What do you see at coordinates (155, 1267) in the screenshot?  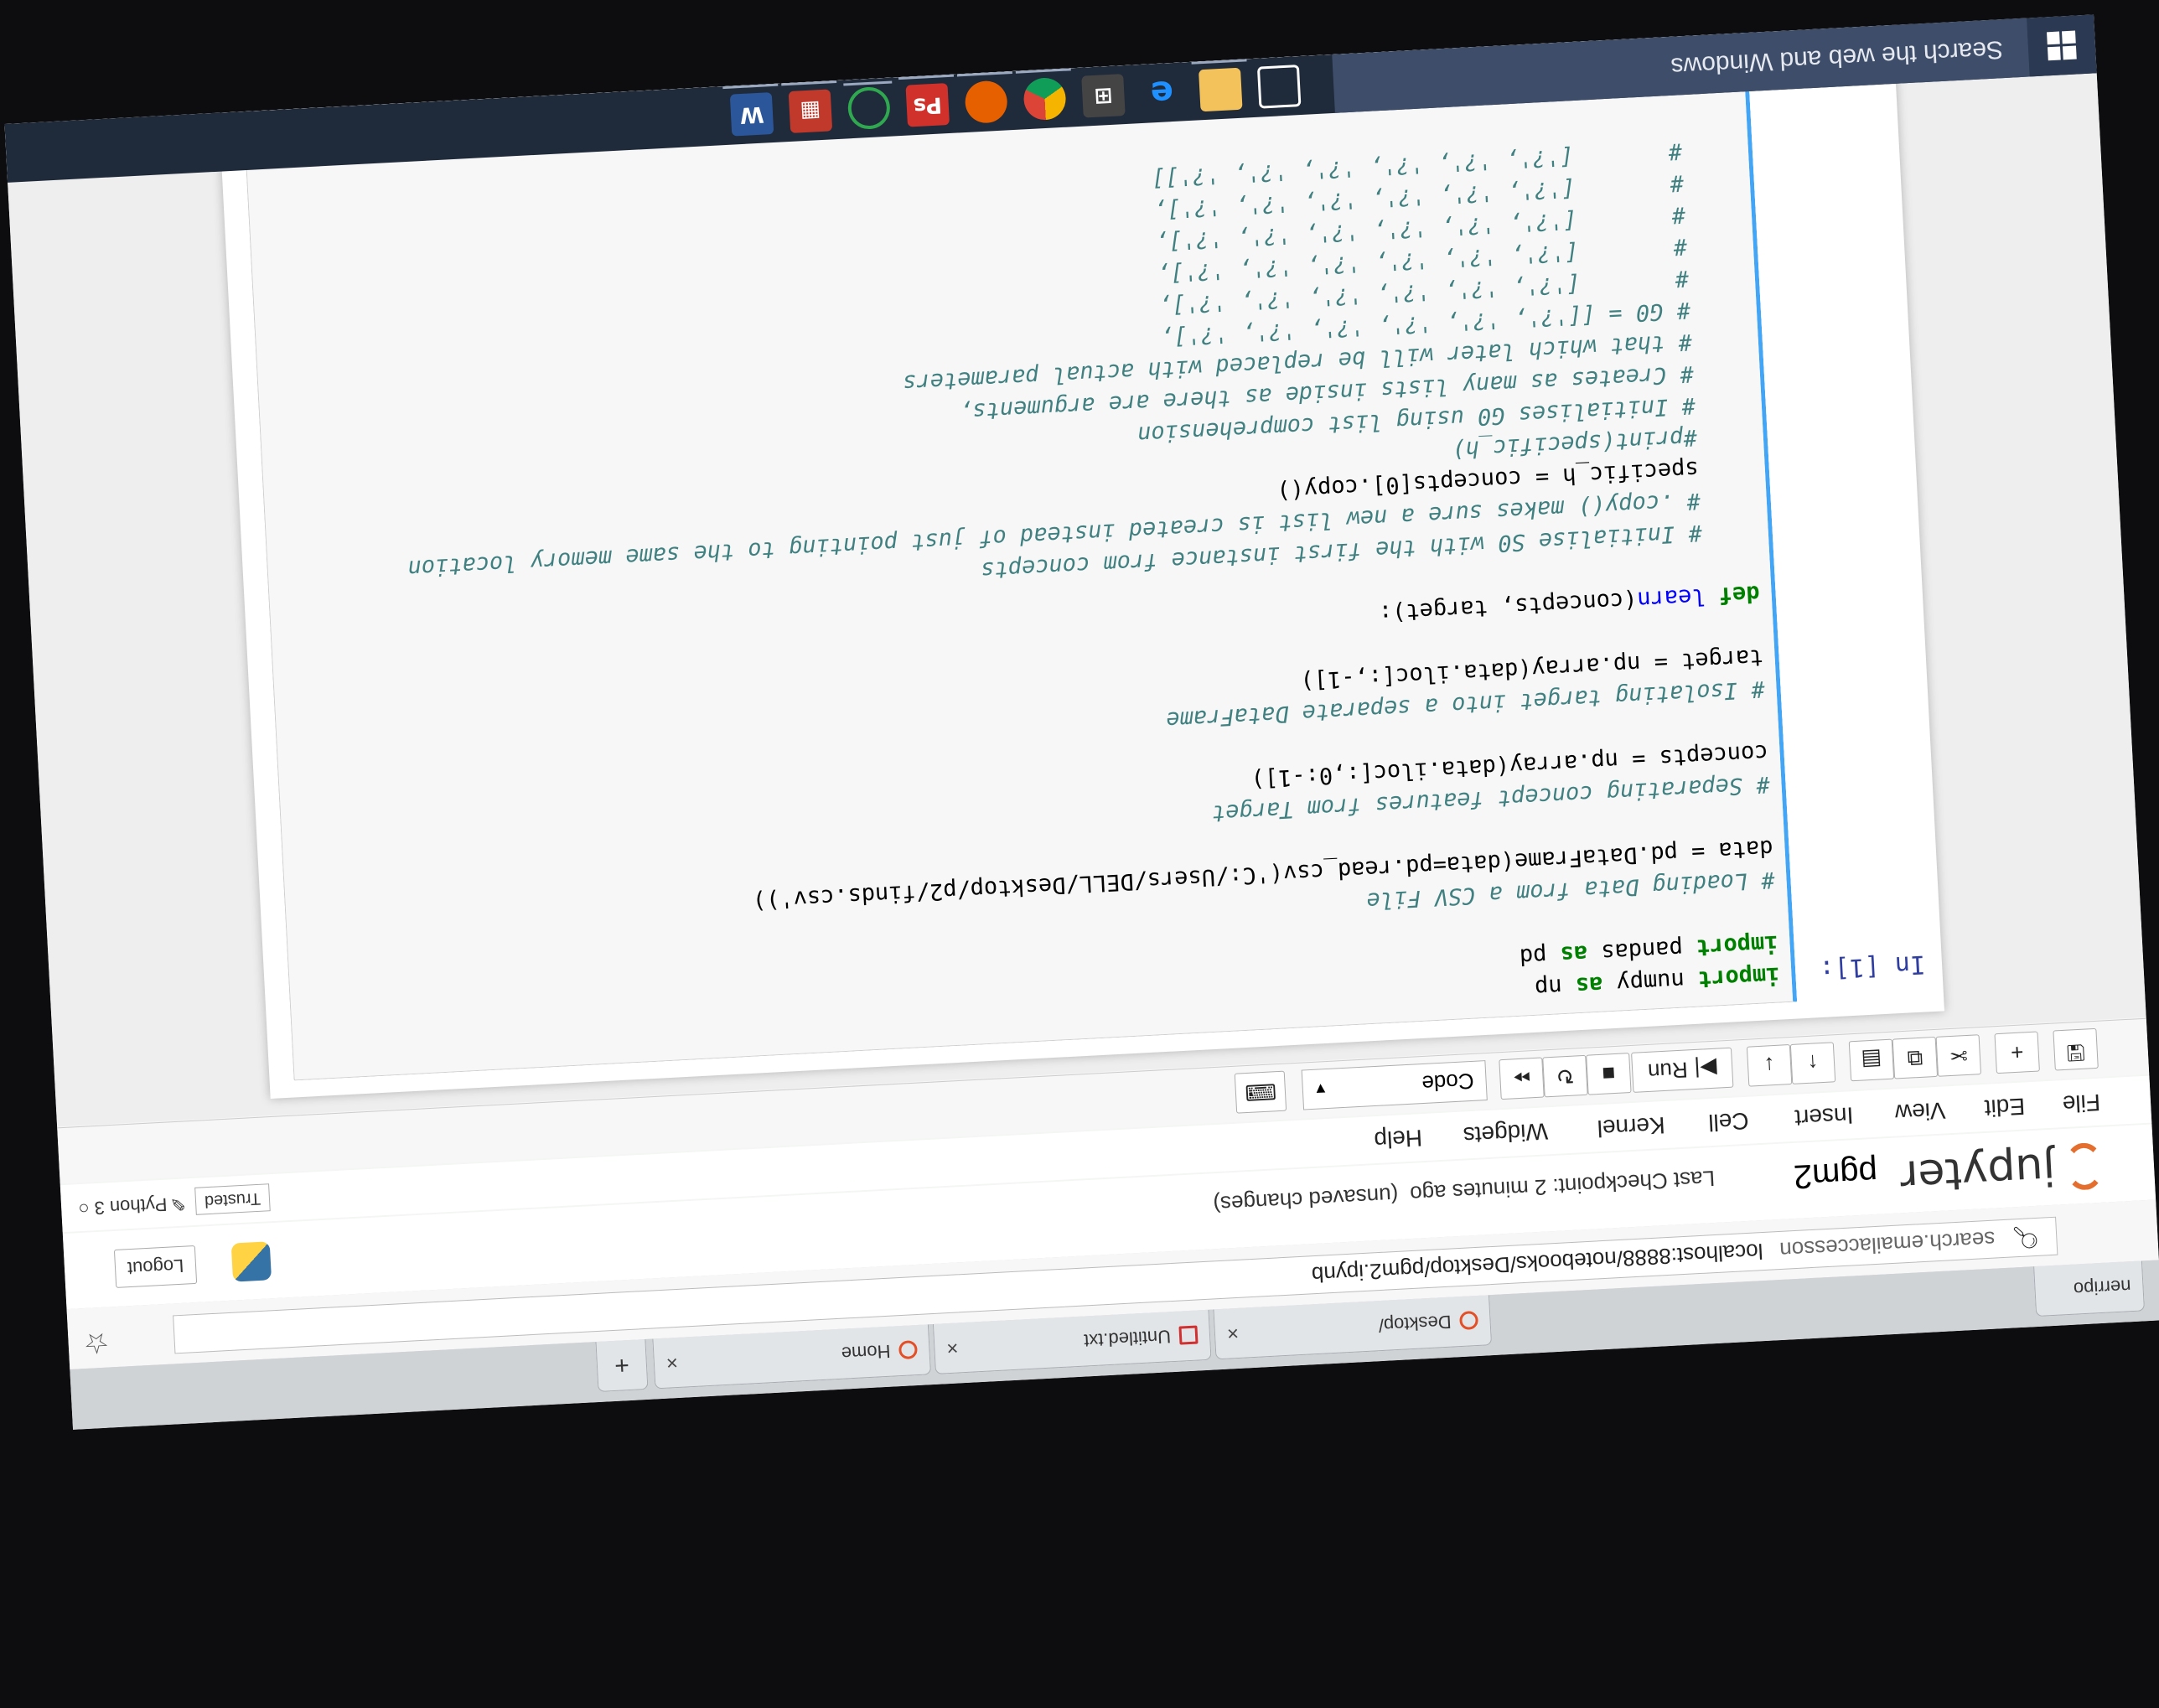 I see `logout-button: Logout` at bounding box center [155, 1267].